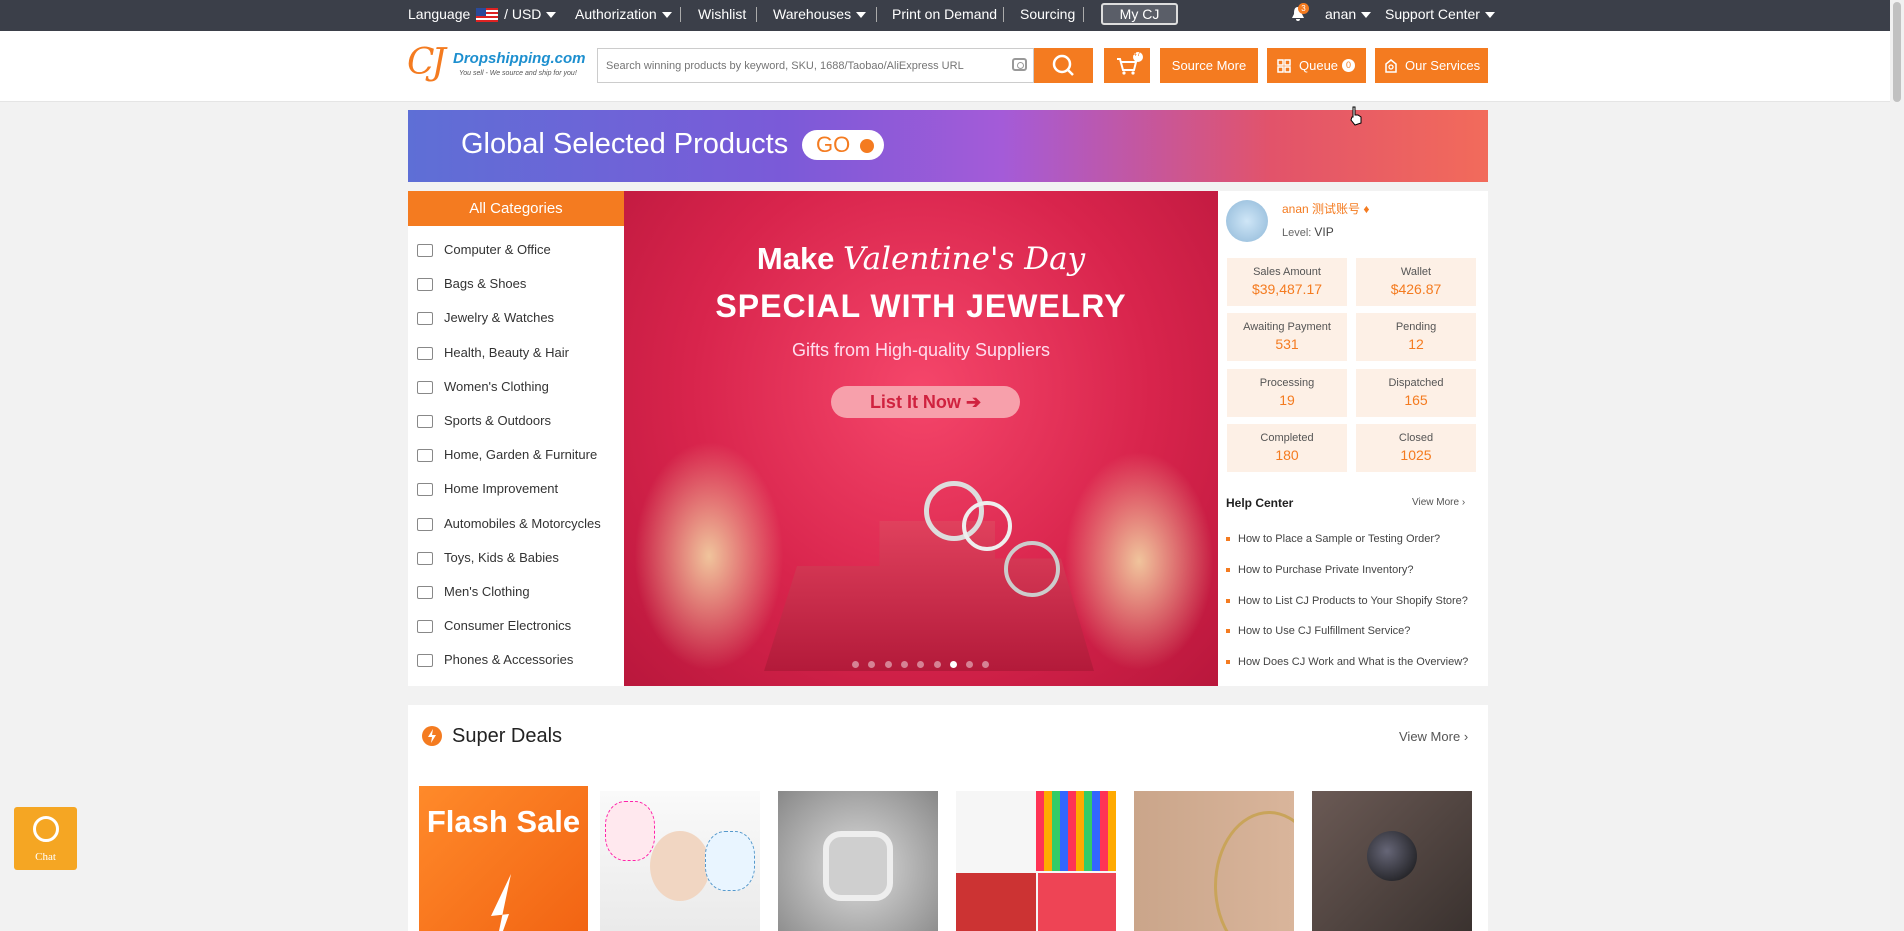 The height and width of the screenshot is (931, 1904). Describe the element at coordinates (1366, 15) in the screenshot. I see `chevron-down-icon` at that location.